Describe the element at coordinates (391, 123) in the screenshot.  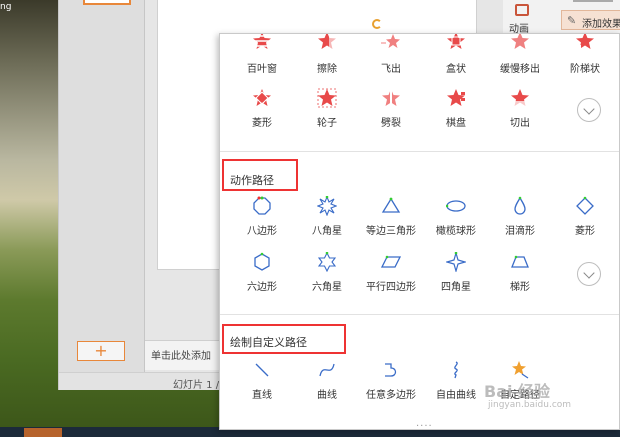
I see `effect-label: 劈裂` at that location.